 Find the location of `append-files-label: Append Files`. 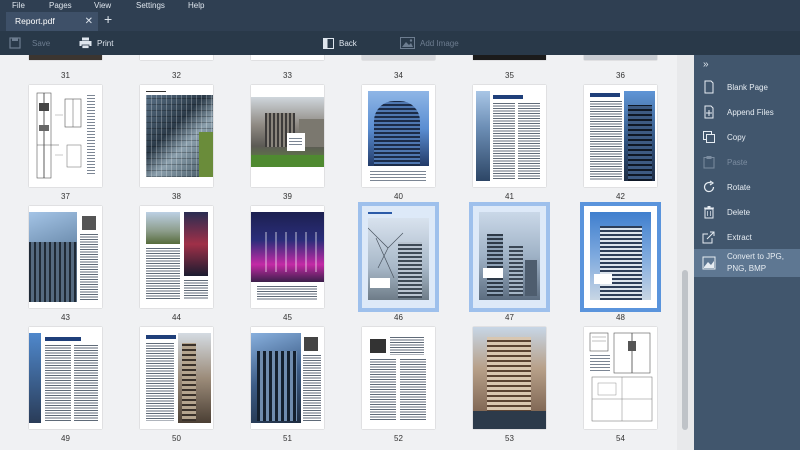

append-files-label: Append Files is located at coordinates (750, 112).